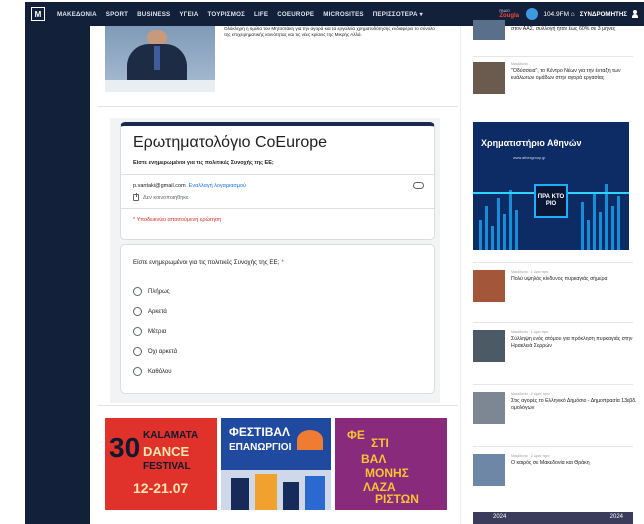 This screenshot has width=644, height=524. What do you see at coordinates (574, 463) in the screenshot?
I see `news-title: Ο καιρός σε Μακεδονία και Θράκη` at bounding box center [574, 463].